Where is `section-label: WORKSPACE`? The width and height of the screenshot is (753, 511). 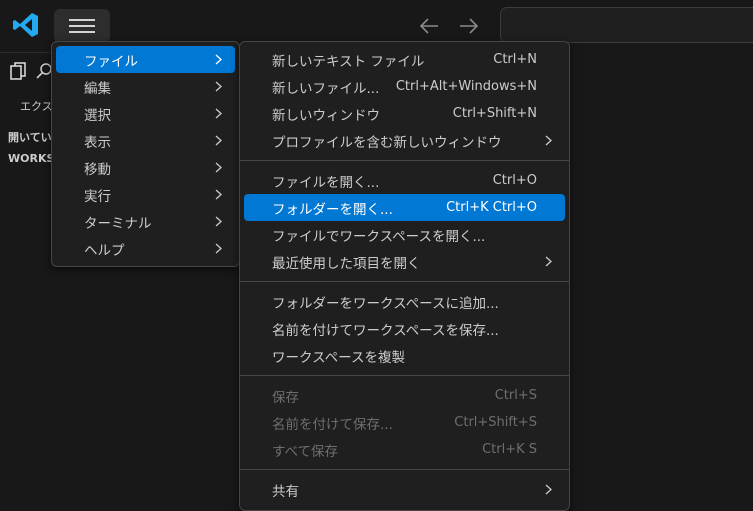
section-label: WORKSPACE is located at coordinates (32, 158).